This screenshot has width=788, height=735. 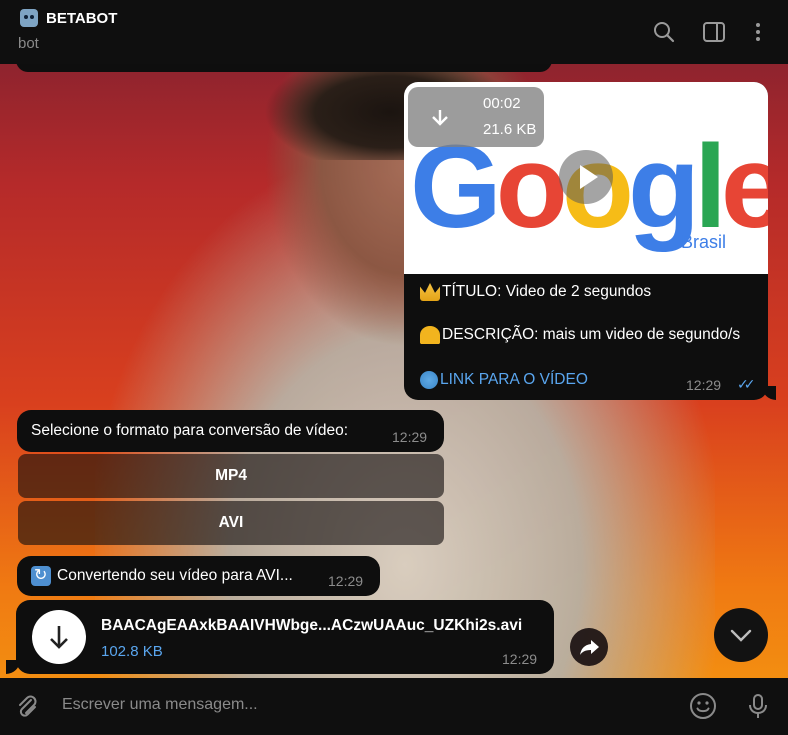 I want to click on microphone-icon, so click(x=758, y=706).